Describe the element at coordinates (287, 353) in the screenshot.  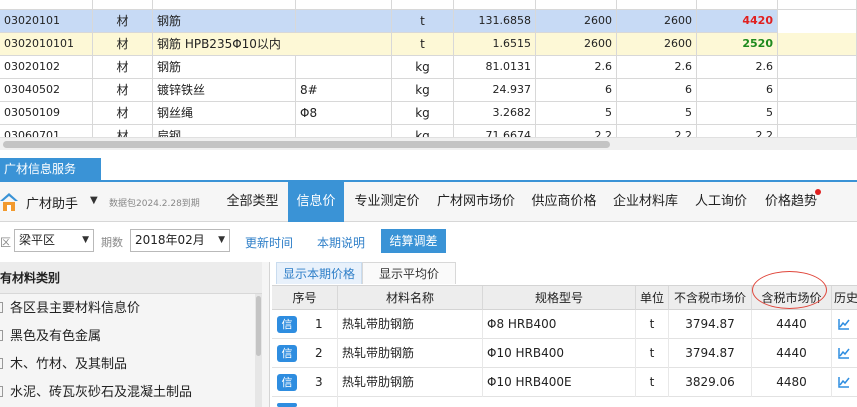
I see `info-badge: 信` at that location.